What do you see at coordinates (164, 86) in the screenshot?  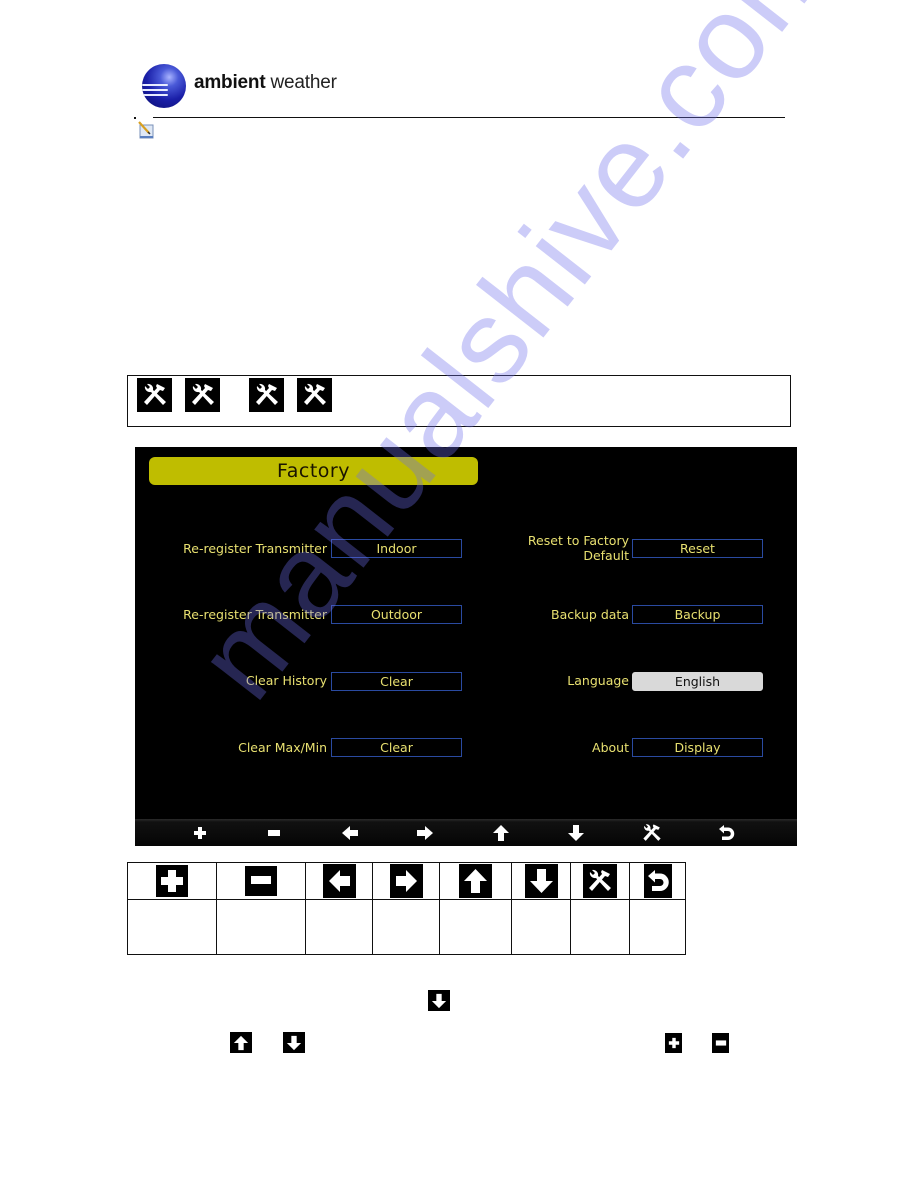 I see `ambient-weather-logo` at bounding box center [164, 86].